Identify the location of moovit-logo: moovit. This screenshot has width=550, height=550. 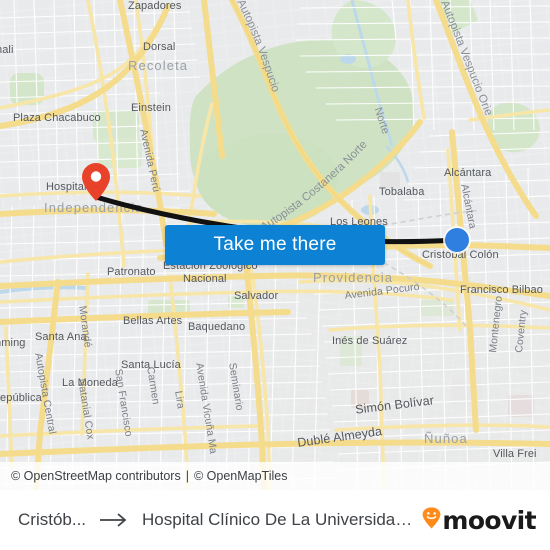
(479, 520).